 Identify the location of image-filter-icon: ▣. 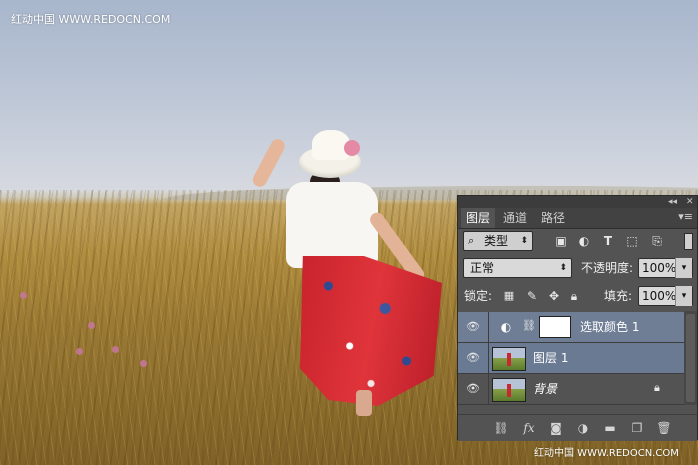
(561, 241).